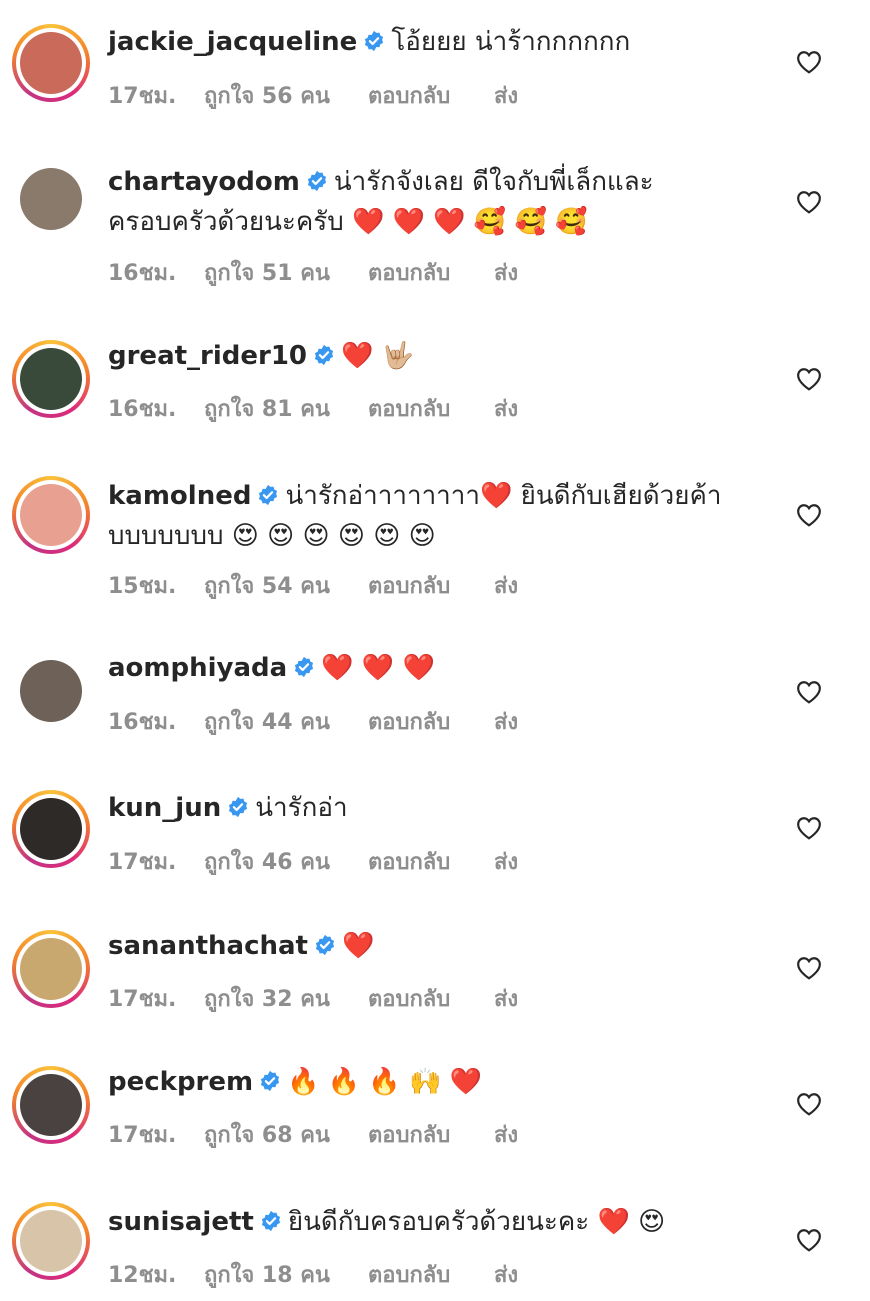 The height and width of the screenshot is (1301, 870). What do you see at coordinates (232, 42) in the screenshot?
I see `comment-username: jackie_jacqueline` at bounding box center [232, 42].